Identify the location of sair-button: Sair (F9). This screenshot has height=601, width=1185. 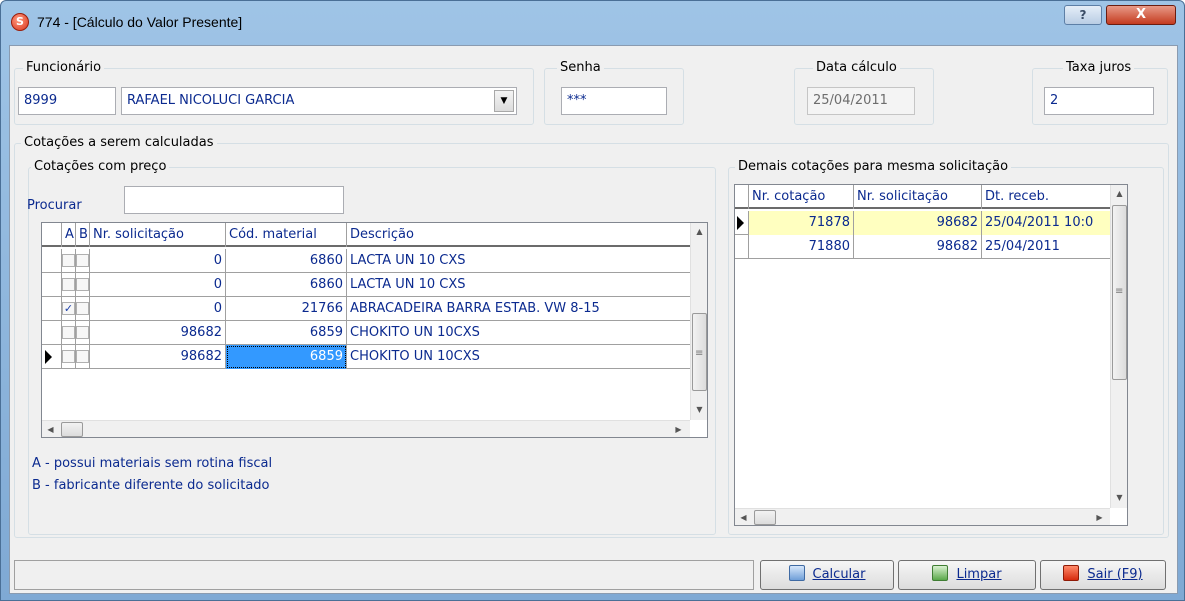
(1103, 575).